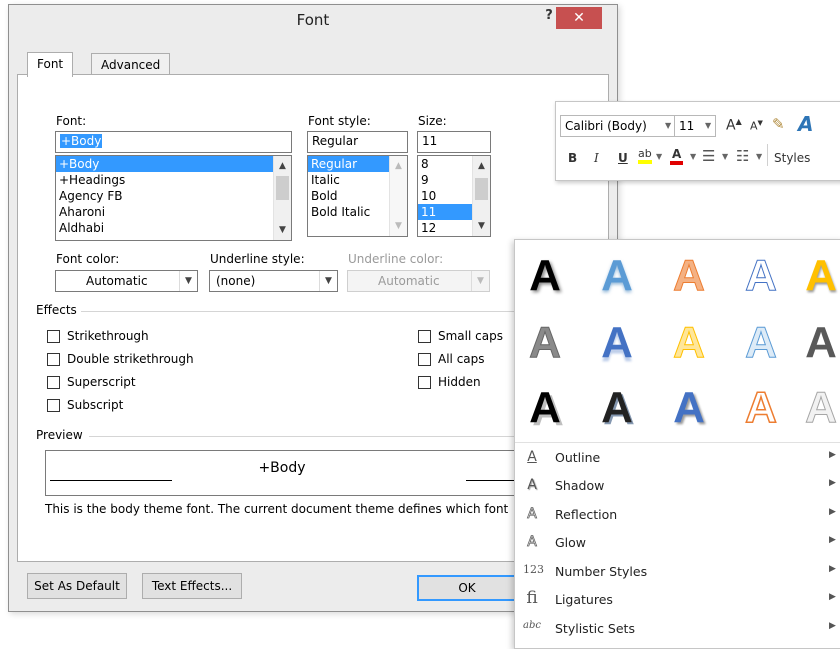  What do you see at coordinates (645, 156) in the screenshot?
I see `highlight-button: ab` at bounding box center [645, 156].